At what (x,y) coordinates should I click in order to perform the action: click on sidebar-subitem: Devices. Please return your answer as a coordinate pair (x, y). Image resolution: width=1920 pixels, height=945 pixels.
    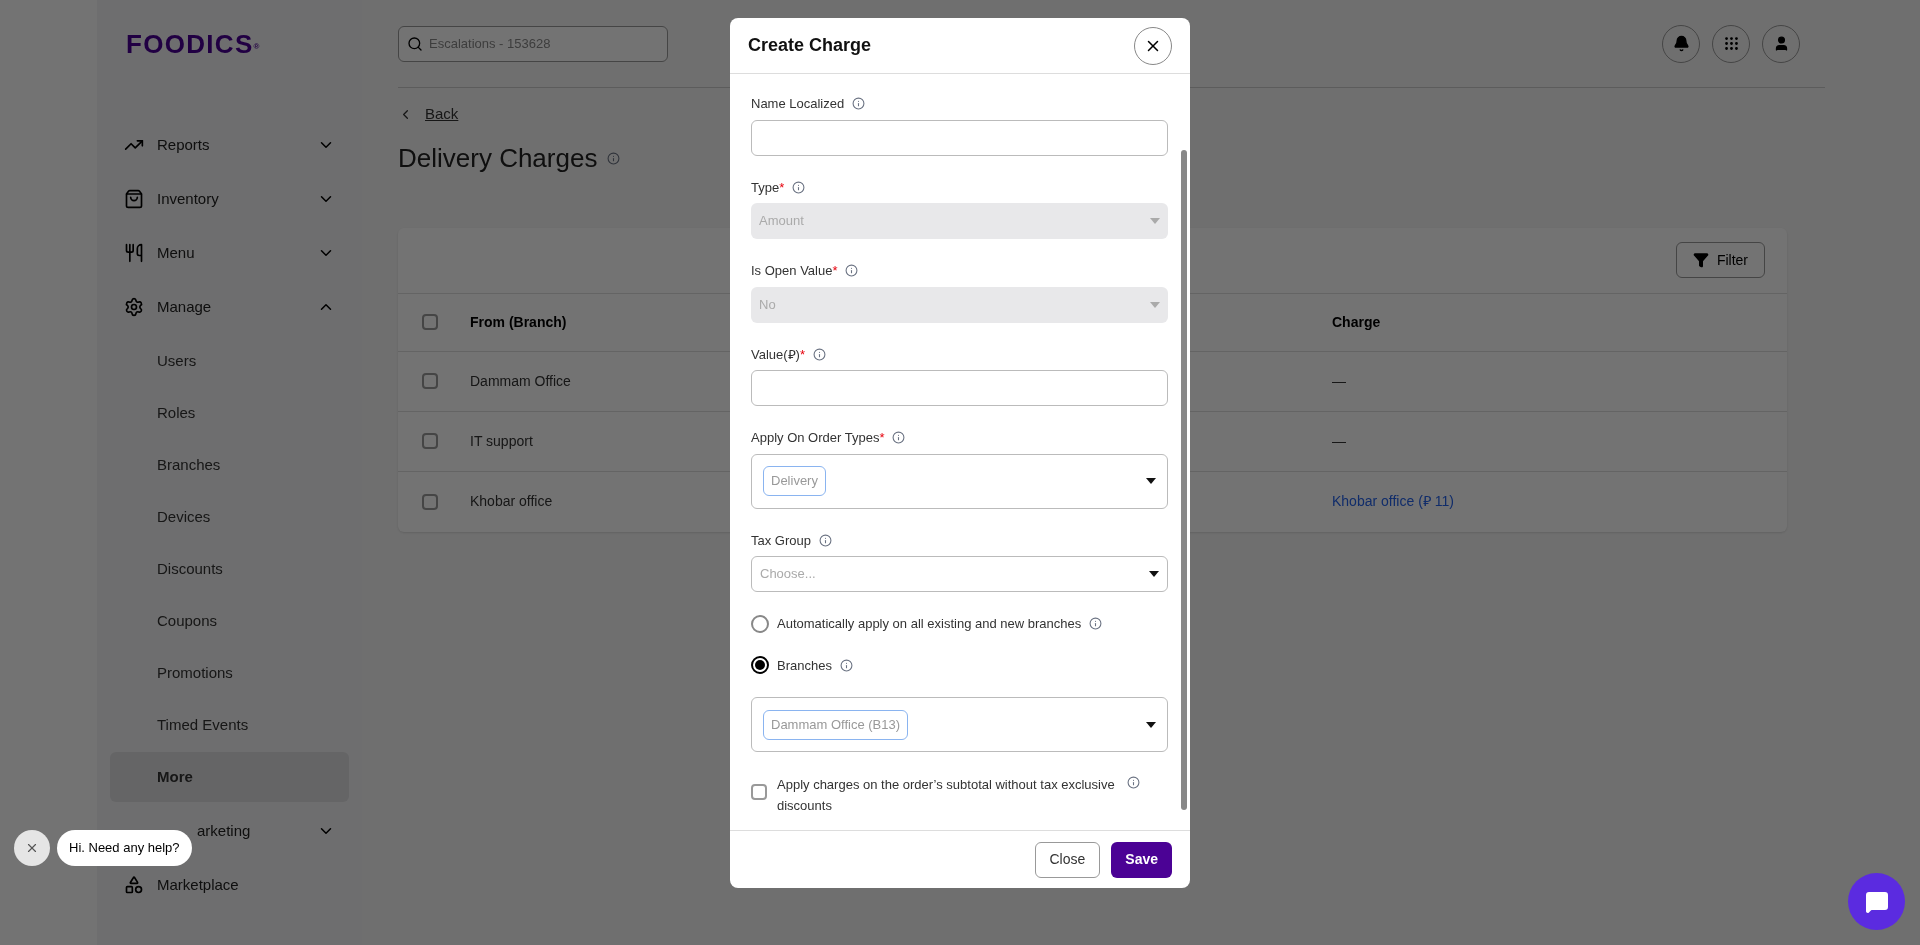
    Looking at the image, I should click on (229, 517).